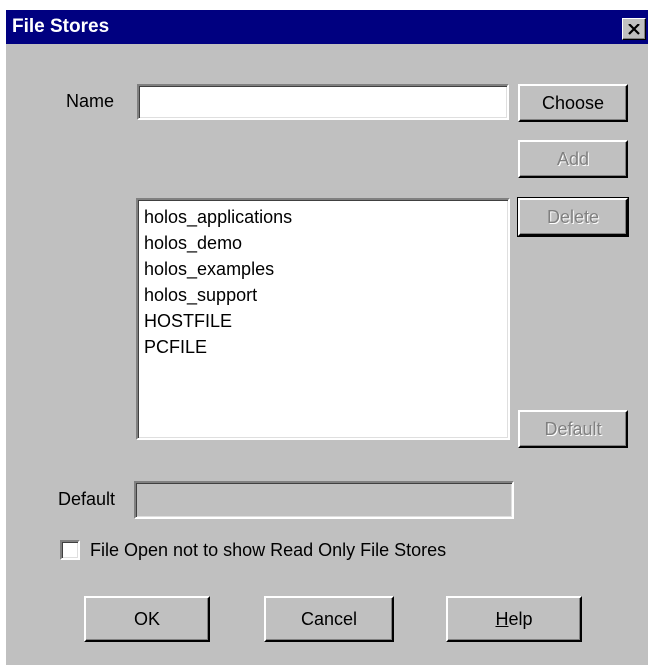 This screenshot has height=665, width=648. What do you see at coordinates (573, 429) in the screenshot?
I see `default-button: Default` at bounding box center [573, 429].